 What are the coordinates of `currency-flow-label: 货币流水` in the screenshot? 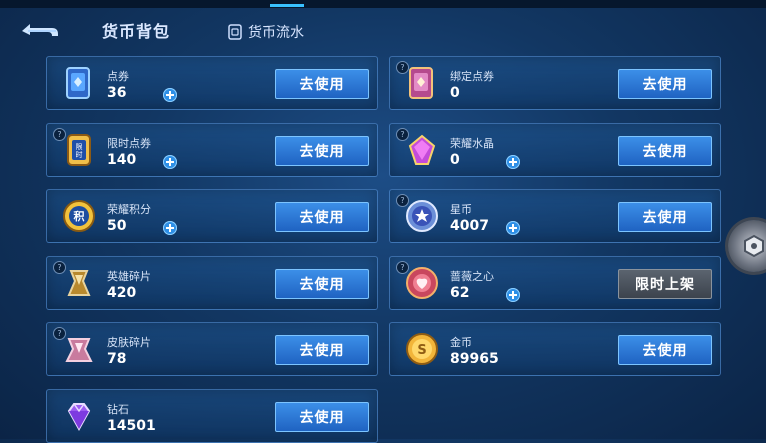 It's located at (276, 33).